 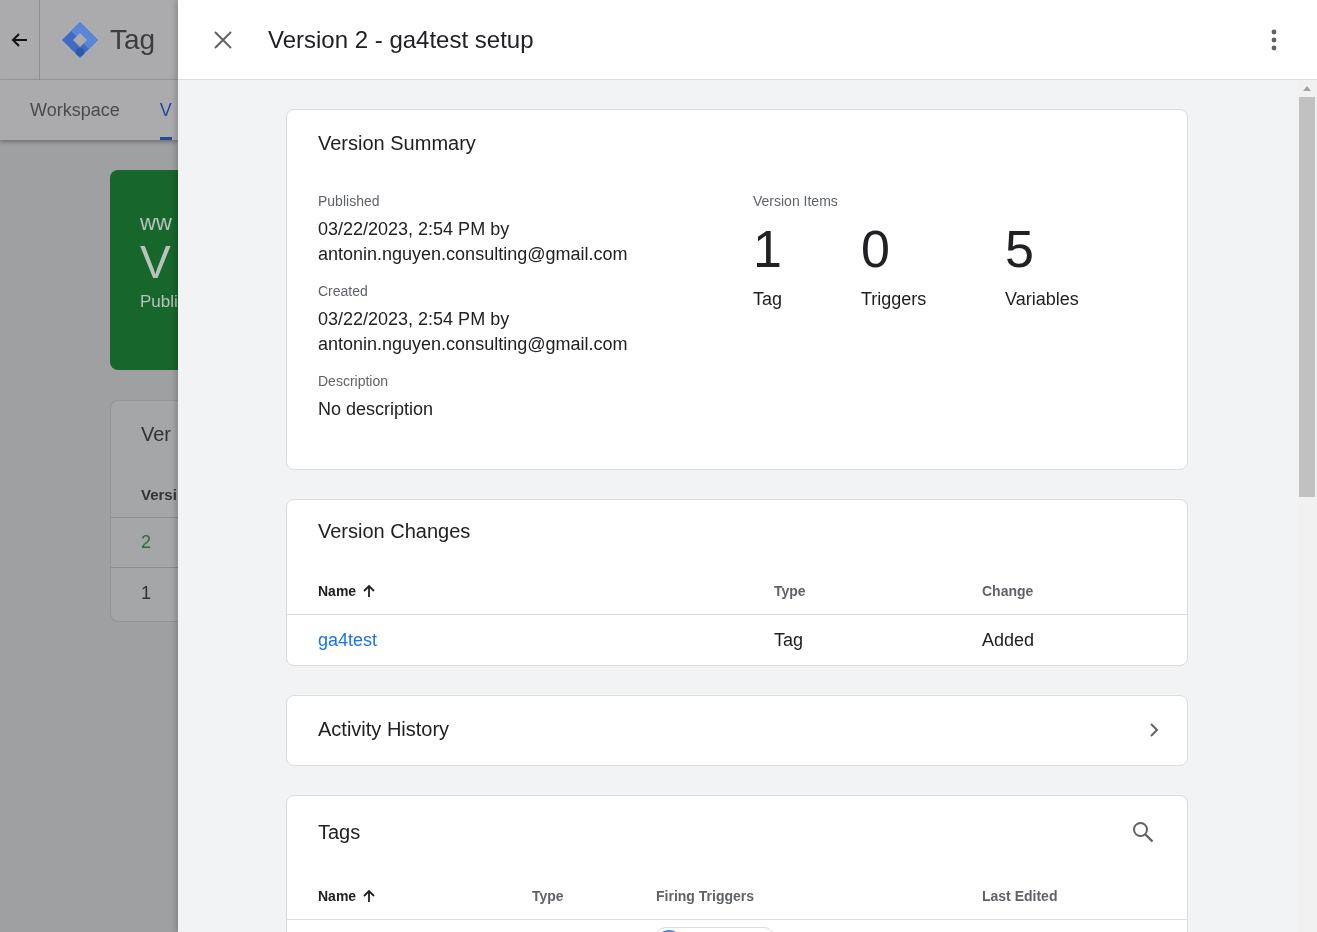 What do you see at coordinates (1274, 39) in the screenshot?
I see `more-vertical-icon` at bounding box center [1274, 39].